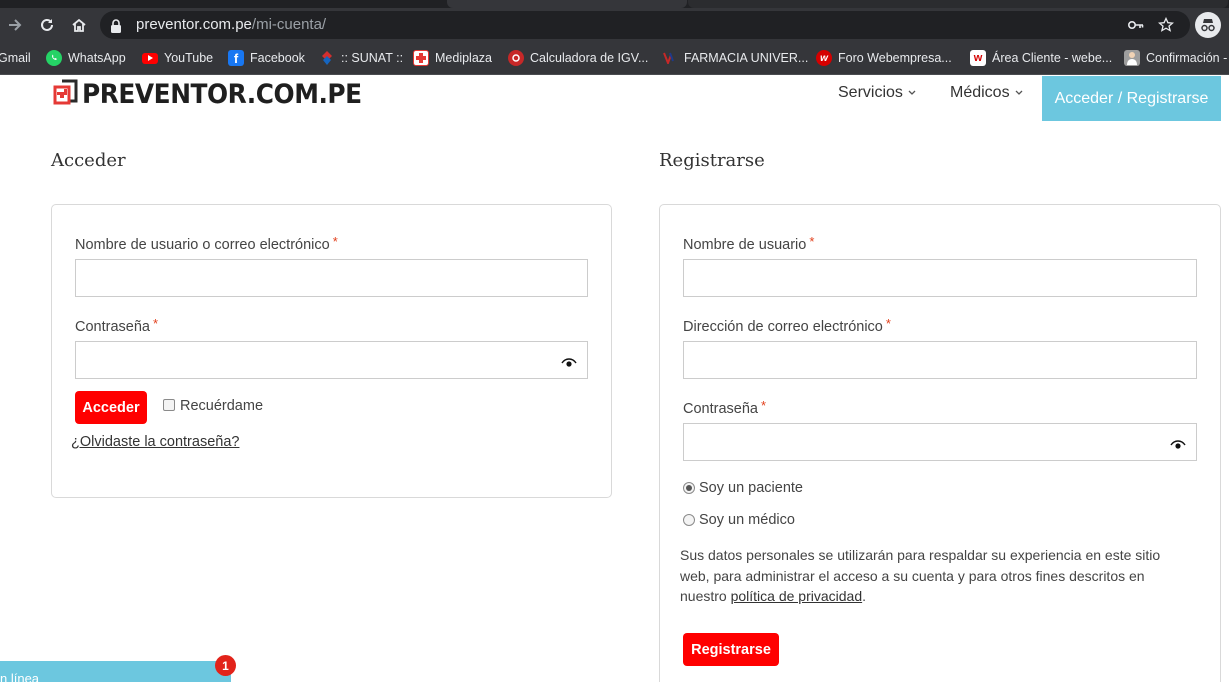 This screenshot has height=682, width=1229. I want to click on lock-icon, so click(116, 27).